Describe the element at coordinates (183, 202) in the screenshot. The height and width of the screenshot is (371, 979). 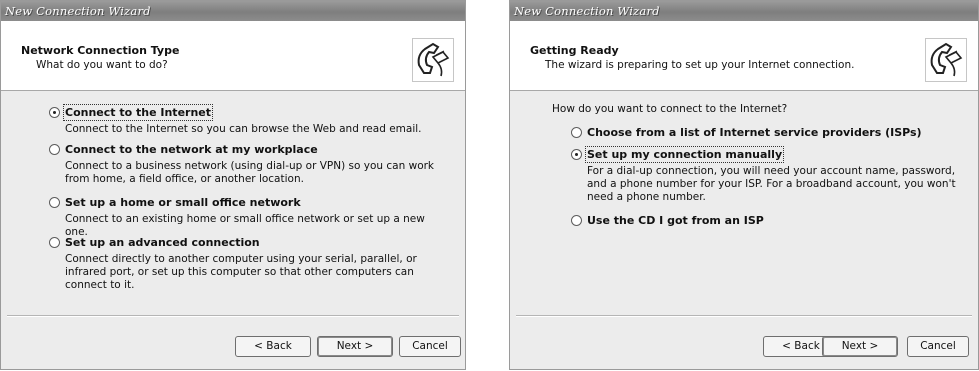
I see `option-label: Set up a home or small office network` at that location.